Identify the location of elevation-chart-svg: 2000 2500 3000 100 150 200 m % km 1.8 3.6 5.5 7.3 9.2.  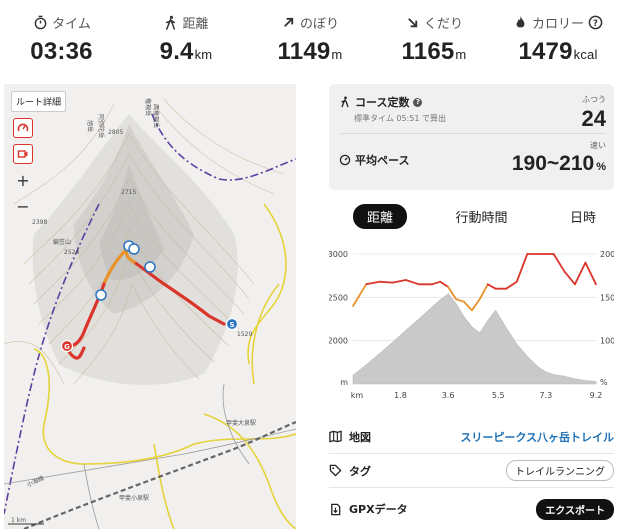
(472, 325).